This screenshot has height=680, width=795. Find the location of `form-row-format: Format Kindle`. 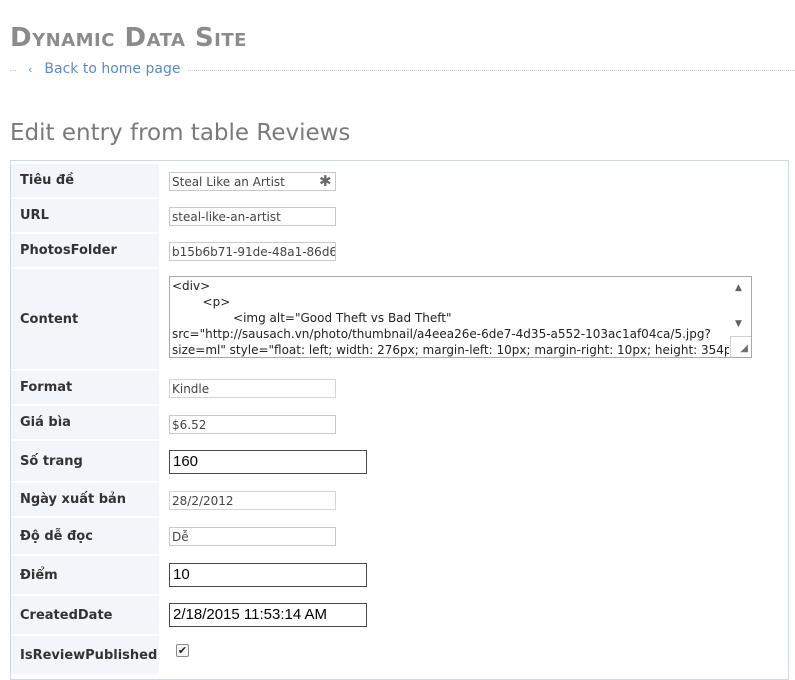

form-row-format: Format Kindle is located at coordinates (399, 387).